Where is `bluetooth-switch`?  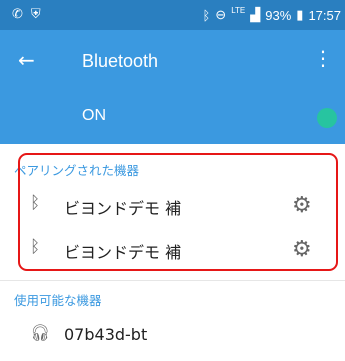 bluetooth-switch is located at coordinates (327, 118).